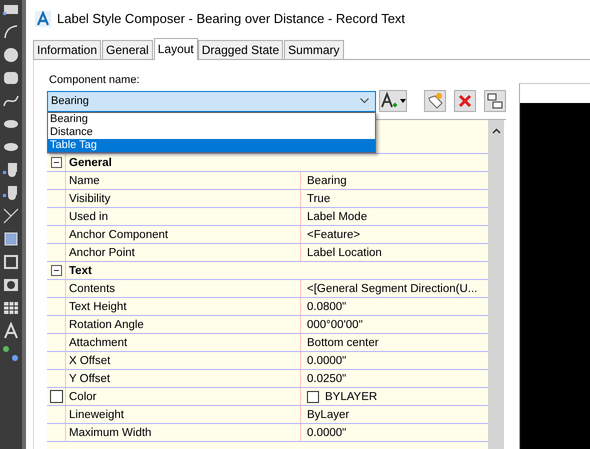 The image size is (590, 449). I want to click on tab: Summary, so click(314, 50).